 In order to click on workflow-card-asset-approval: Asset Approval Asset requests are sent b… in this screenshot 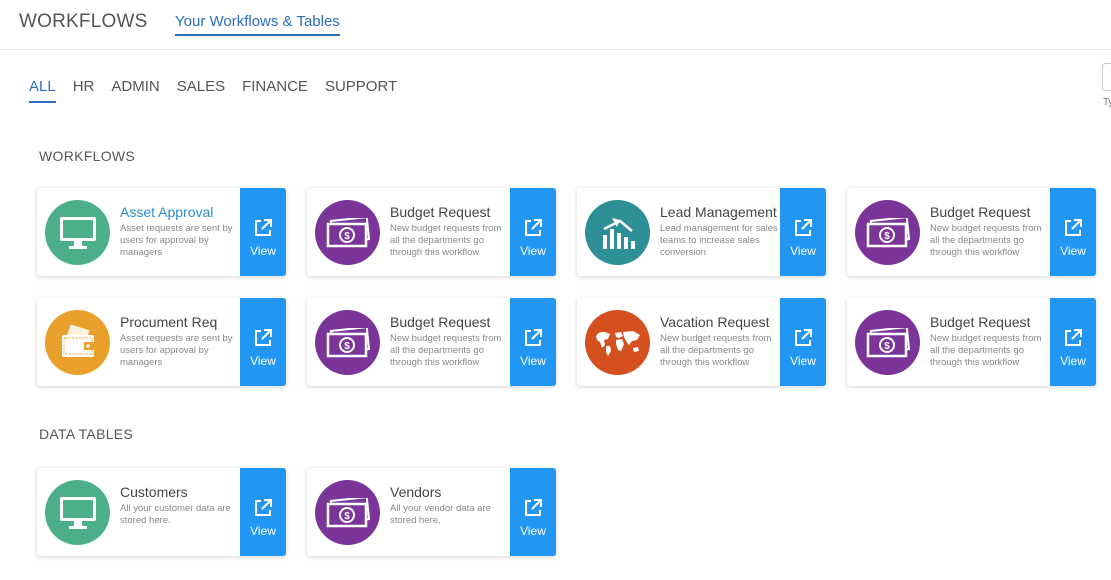, I will do `click(161, 232)`.